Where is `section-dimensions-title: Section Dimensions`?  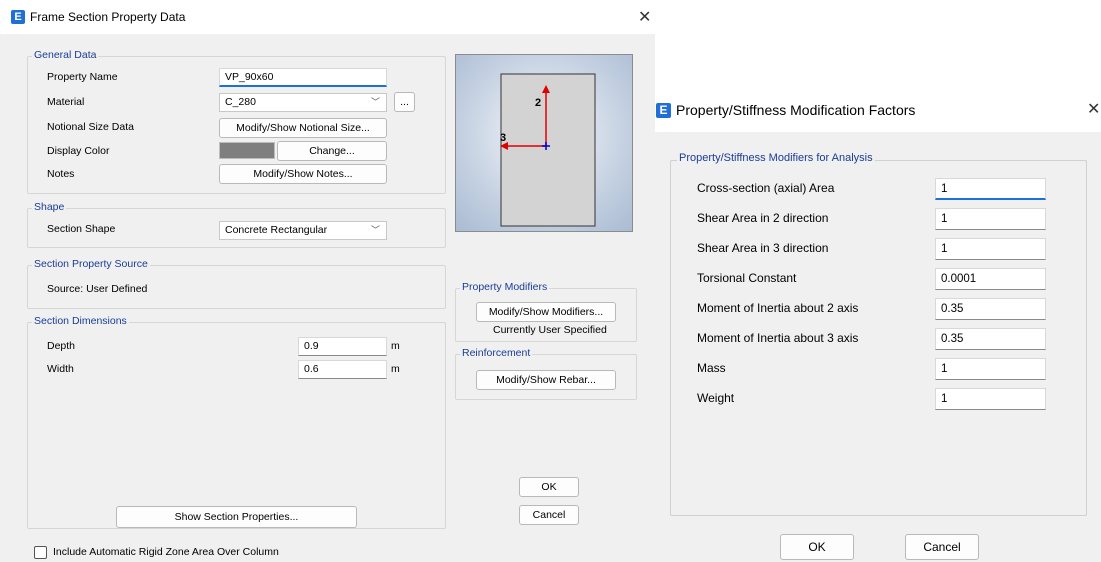
section-dimensions-title: Section Dimensions is located at coordinates (80, 321).